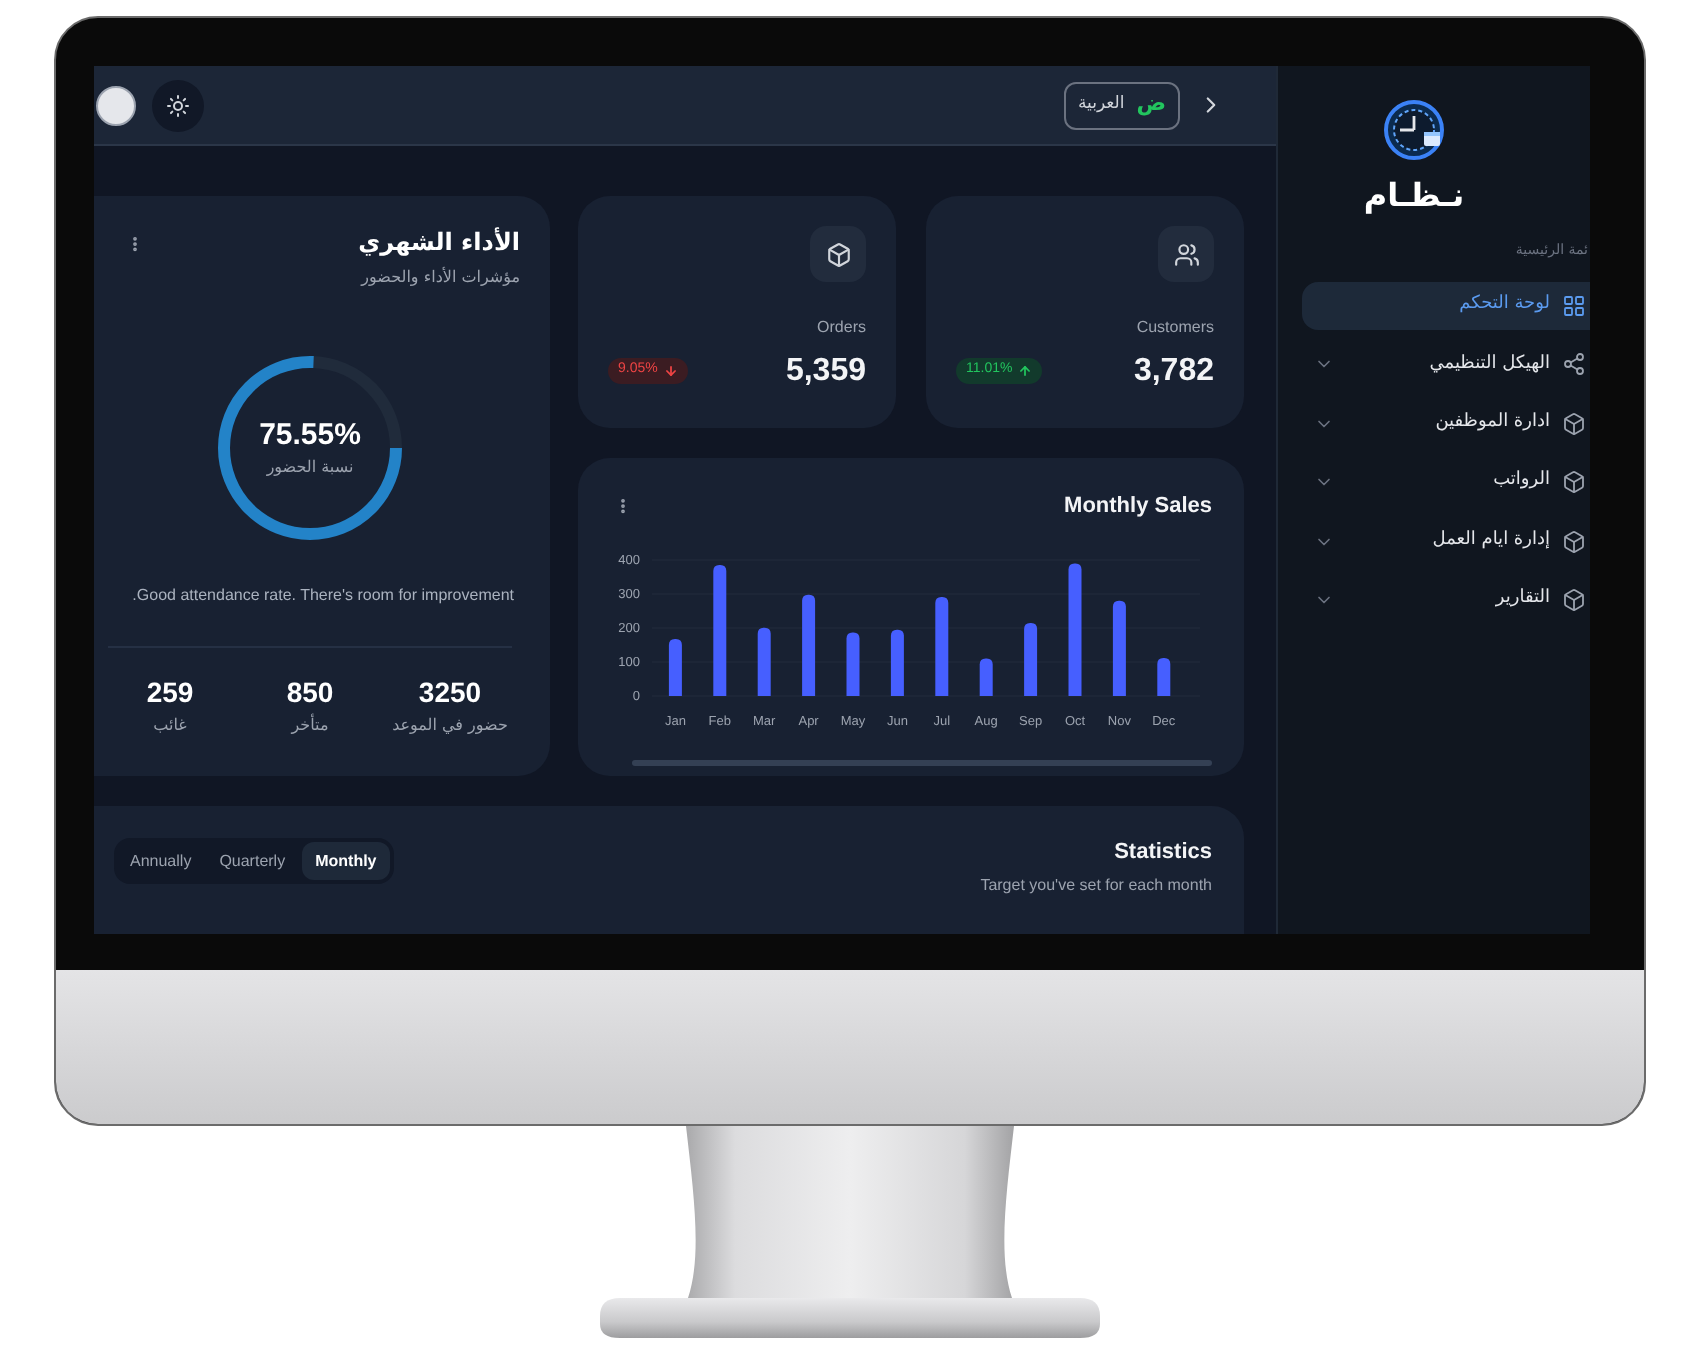  Describe the element at coordinates (1446, 423) in the screenshot. I see `sidebar-item: ادارة الموظفين` at that location.